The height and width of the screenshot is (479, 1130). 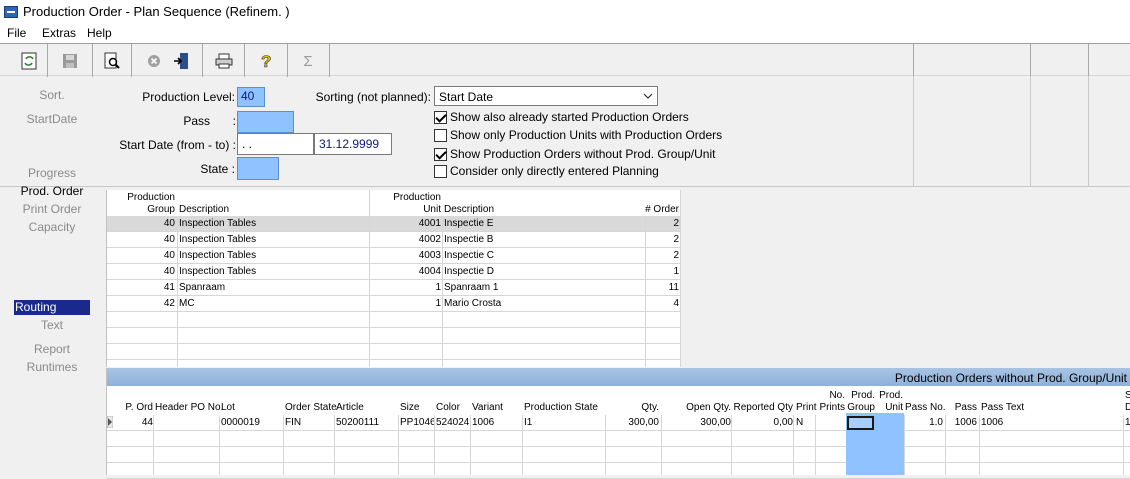 What do you see at coordinates (763, 408) in the screenshot?
I see `col-reported-qty: Reported Qty` at bounding box center [763, 408].